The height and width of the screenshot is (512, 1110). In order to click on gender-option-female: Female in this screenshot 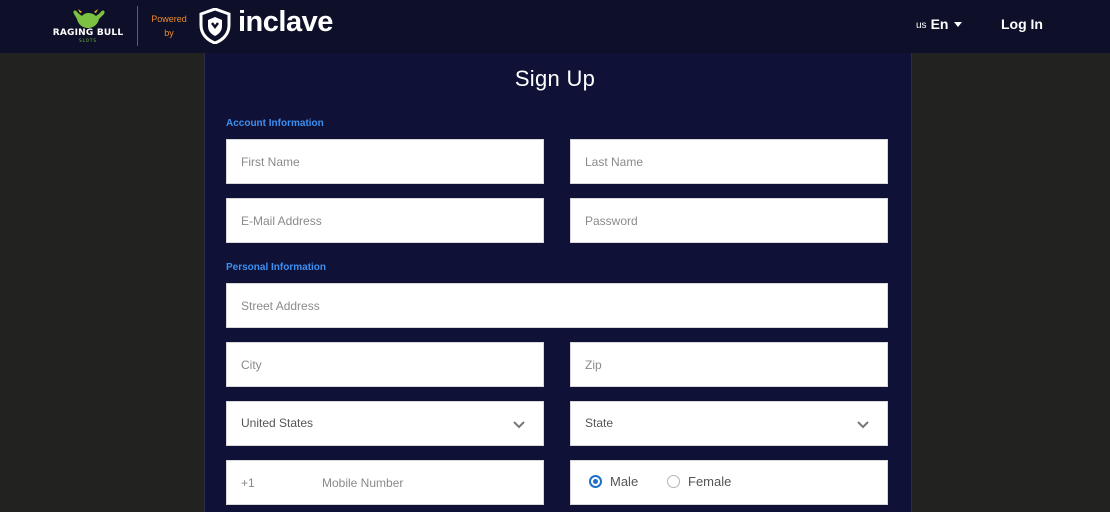, I will do `click(699, 481)`.